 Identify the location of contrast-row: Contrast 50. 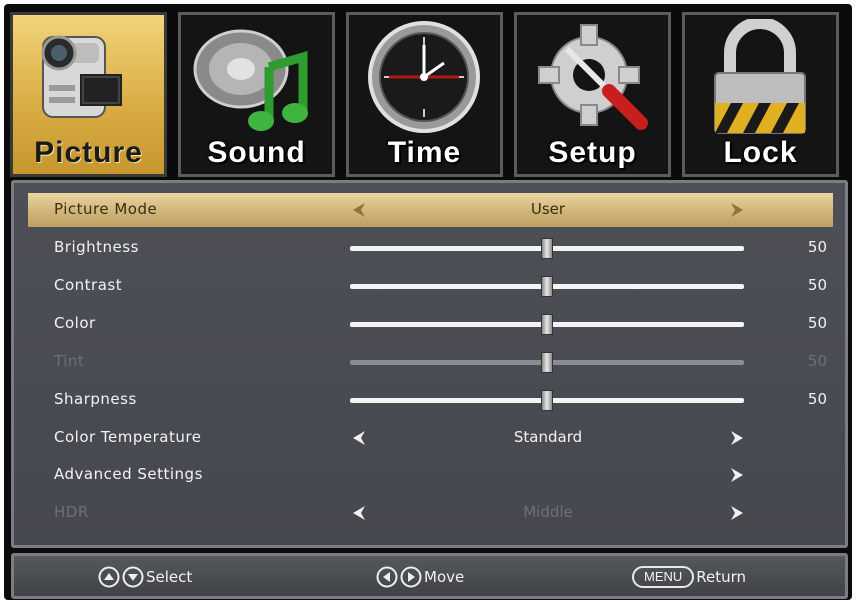
(430, 286).